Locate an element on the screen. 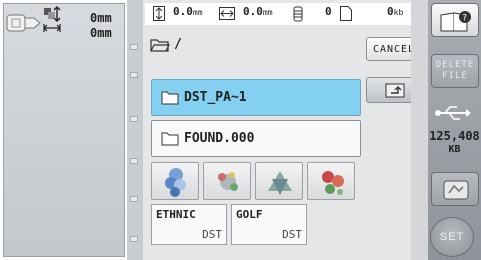  design-width-value: 0mm is located at coordinates (101, 33).